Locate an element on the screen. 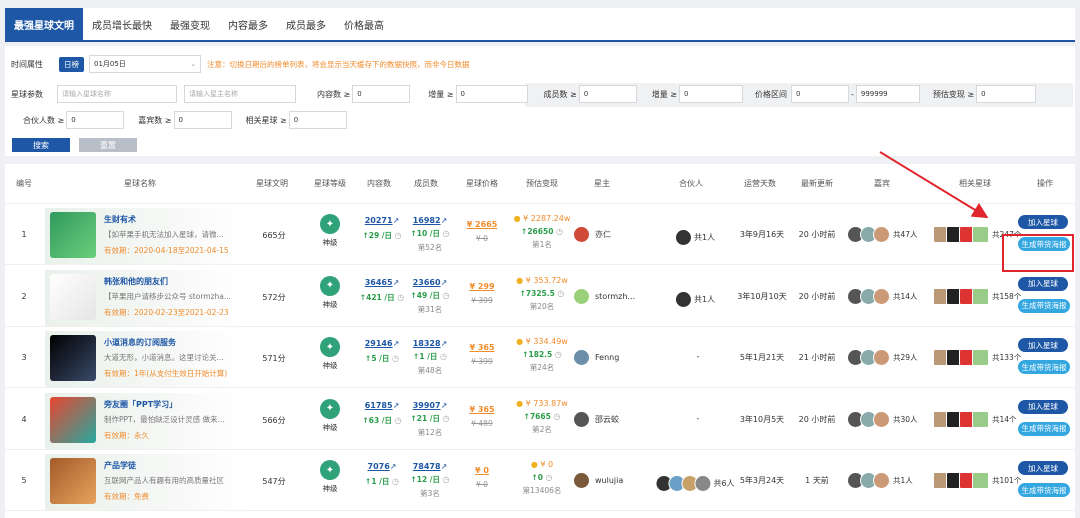  tab-strongest-monetization: 最强变现 is located at coordinates (190, 24).